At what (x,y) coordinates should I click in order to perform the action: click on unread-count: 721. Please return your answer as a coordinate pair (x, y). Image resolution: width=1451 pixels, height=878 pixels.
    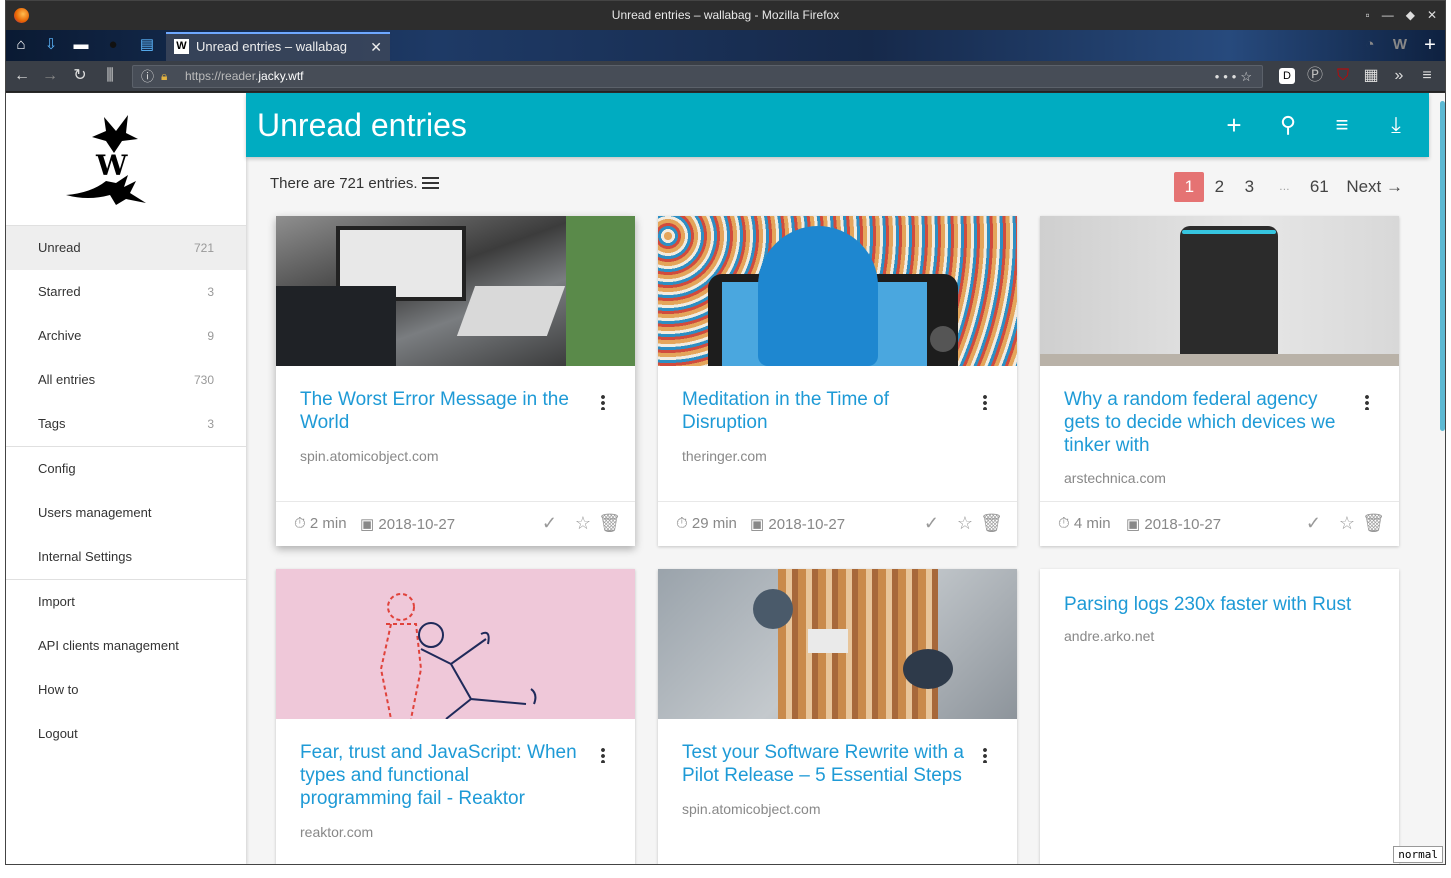
    Looking at the image, I should click on (203, 248).